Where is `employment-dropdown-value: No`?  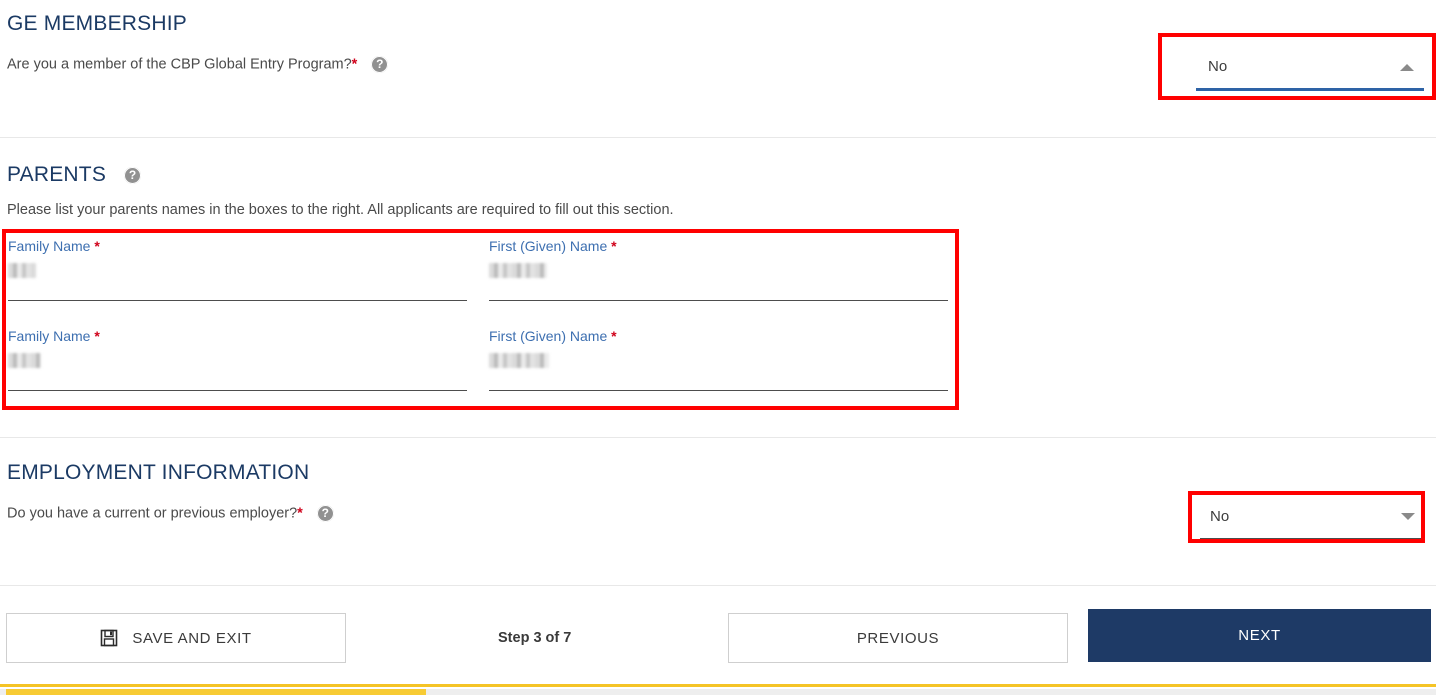
employment-dropdown-value: No is located at coordinates (1220, 516).